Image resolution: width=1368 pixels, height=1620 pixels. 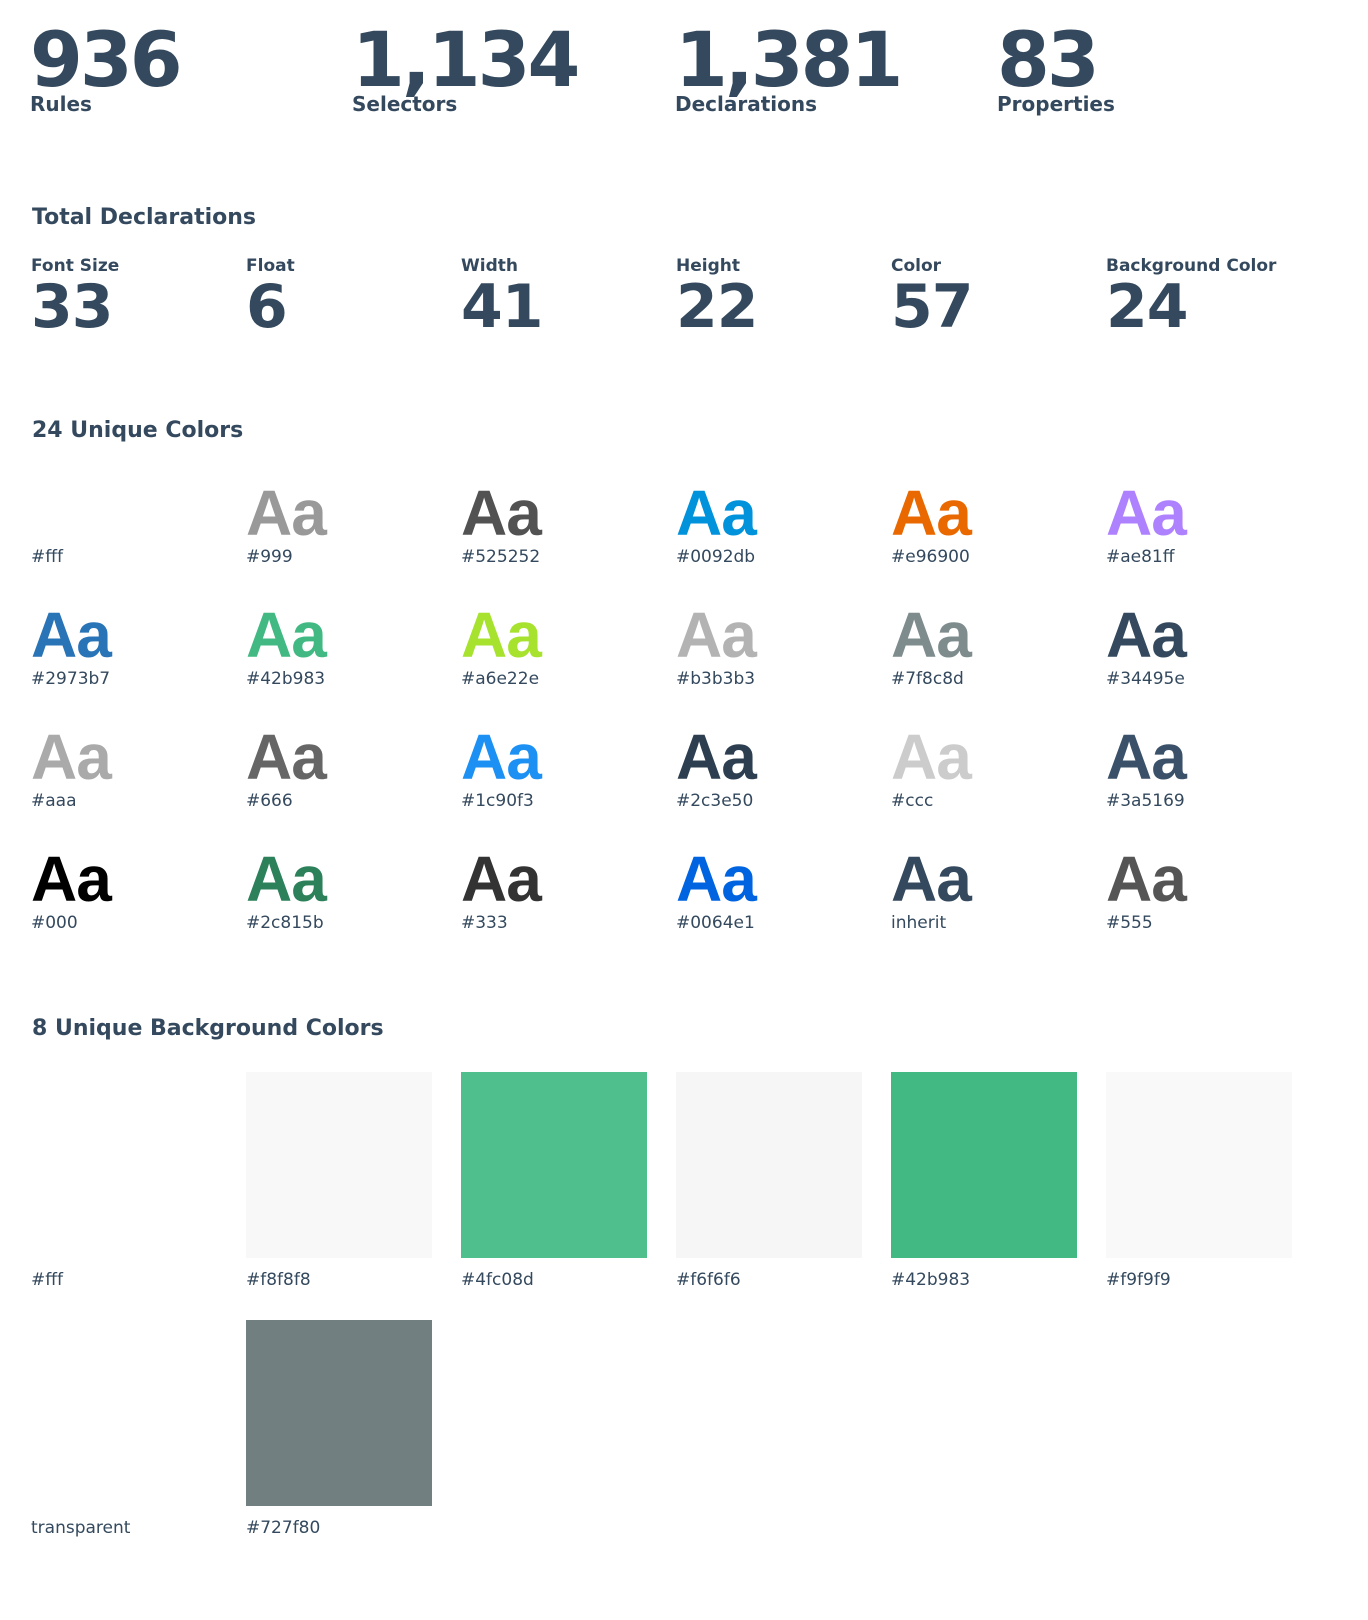 What do you see at coordinates (561, 767) in the screenshot?
I see `color-item: Aa #1c90f3` at bounding box center [561, 767].